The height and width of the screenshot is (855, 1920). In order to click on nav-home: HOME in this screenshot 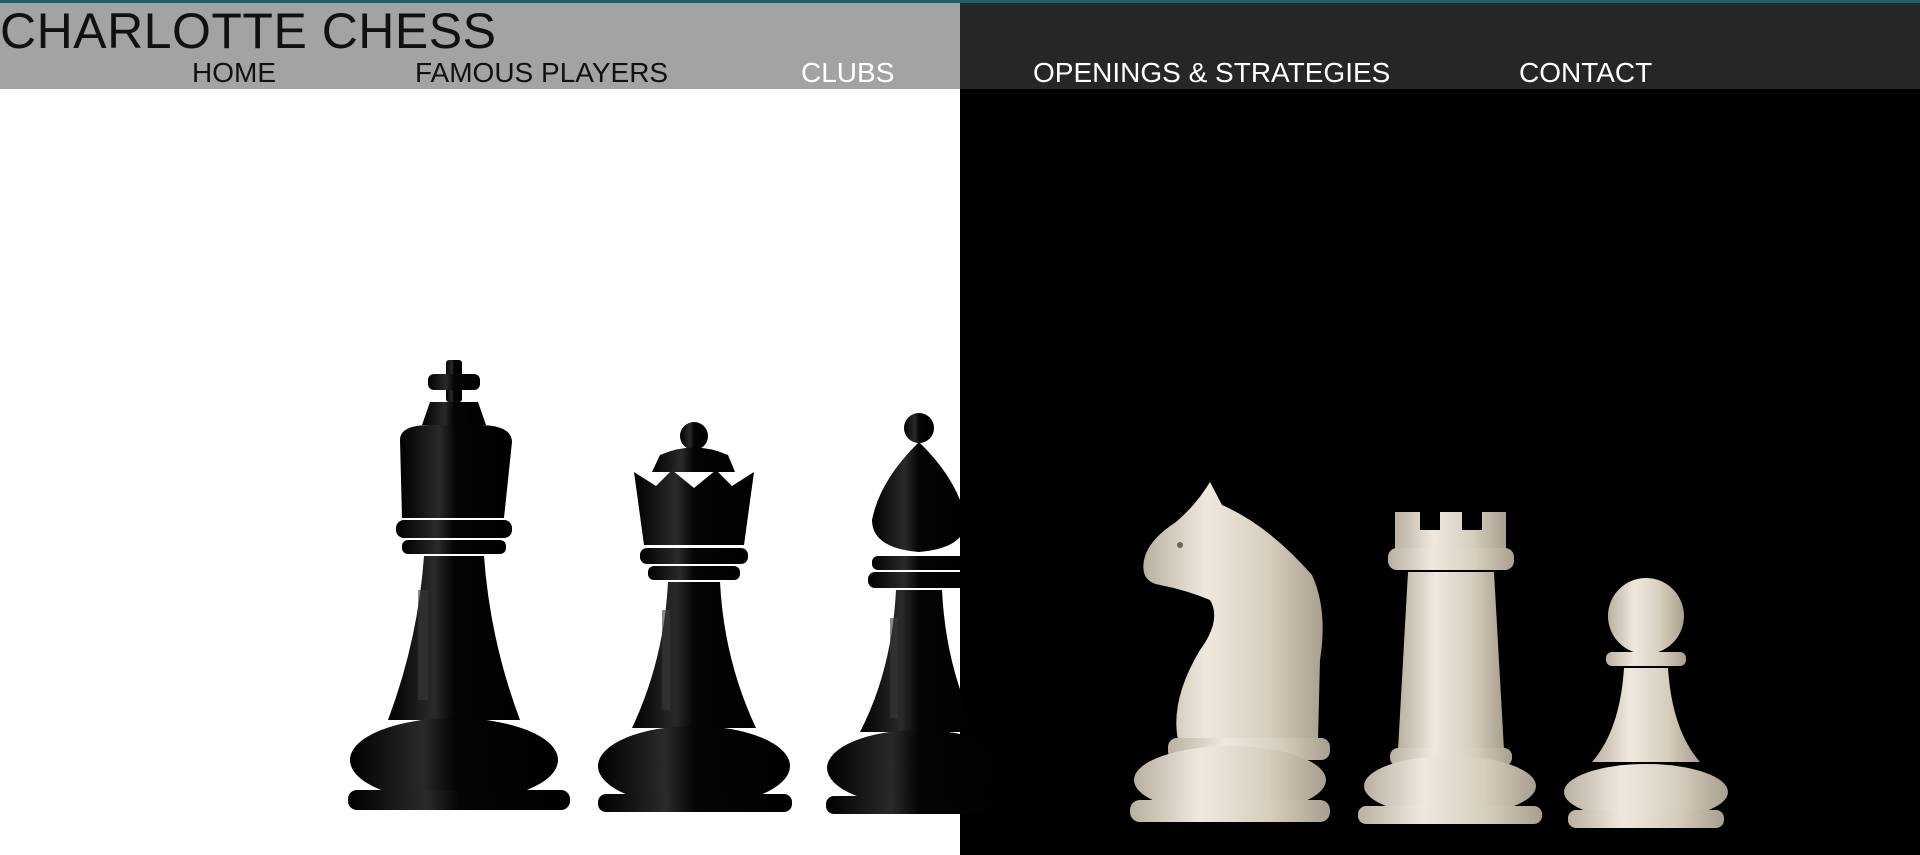, I will do `click(234, 73)`.